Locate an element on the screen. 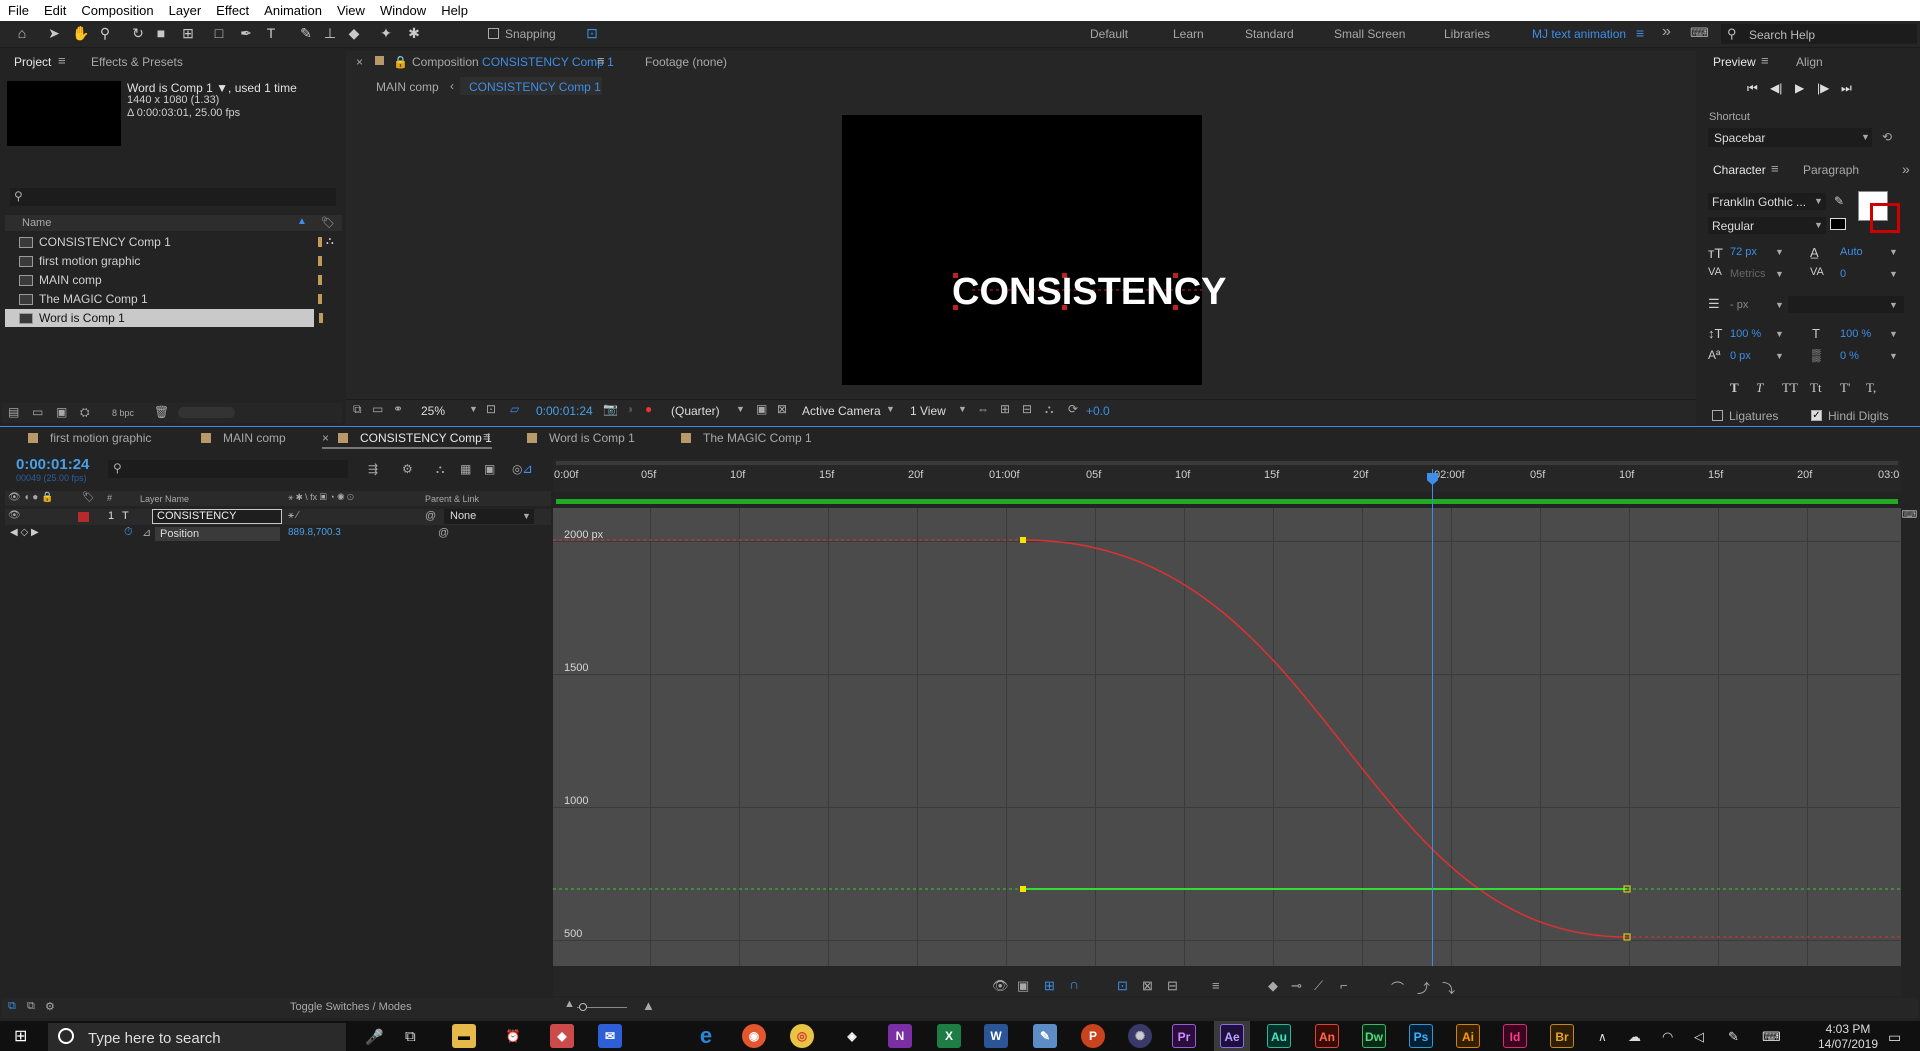 The image size is (1920, 1051). notifications-icon: ▭ is located at coordinates (1894, 1037).